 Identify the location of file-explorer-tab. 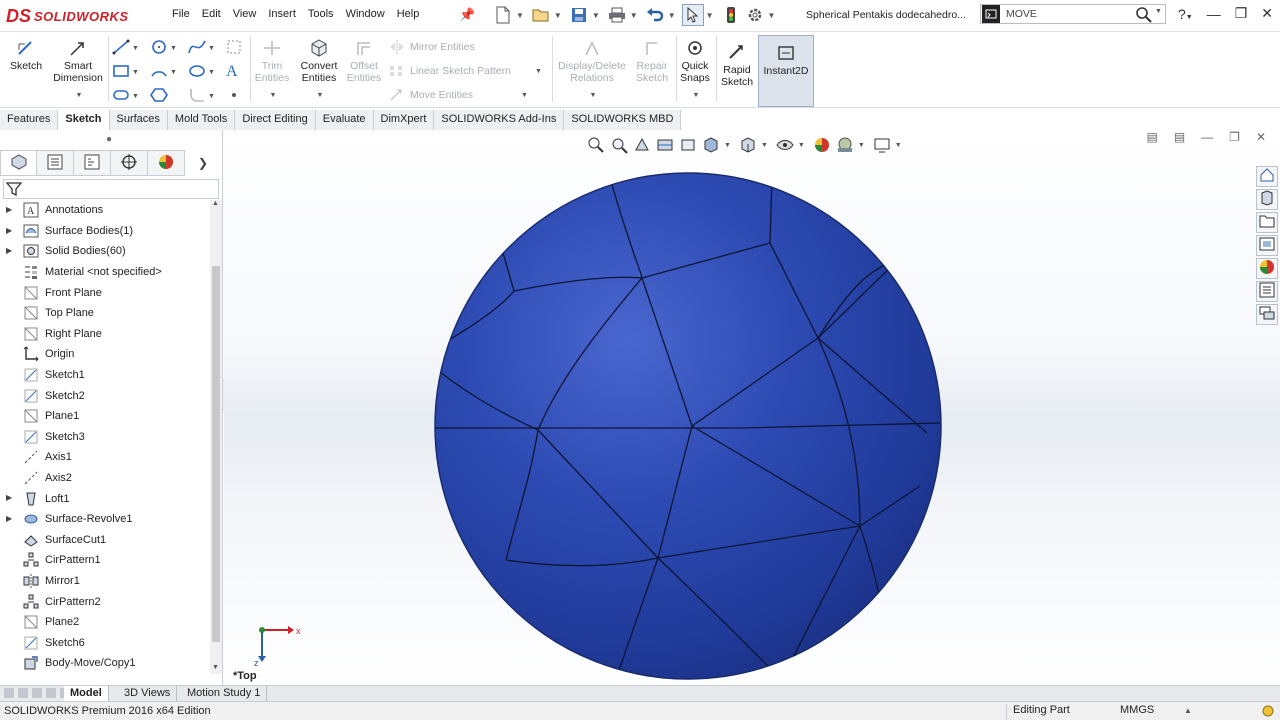
(1267, 222).